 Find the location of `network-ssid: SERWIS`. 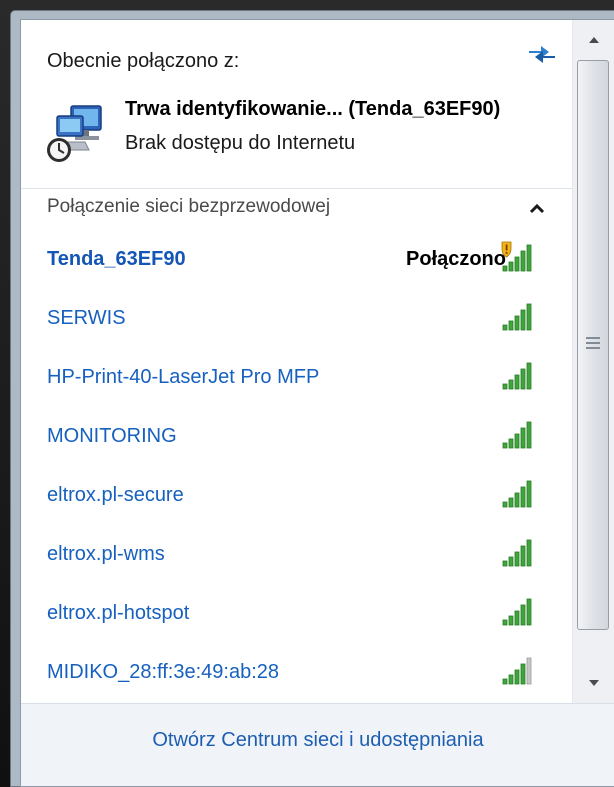

network-ssid: SERWIS is located at coordinates (86, 318).